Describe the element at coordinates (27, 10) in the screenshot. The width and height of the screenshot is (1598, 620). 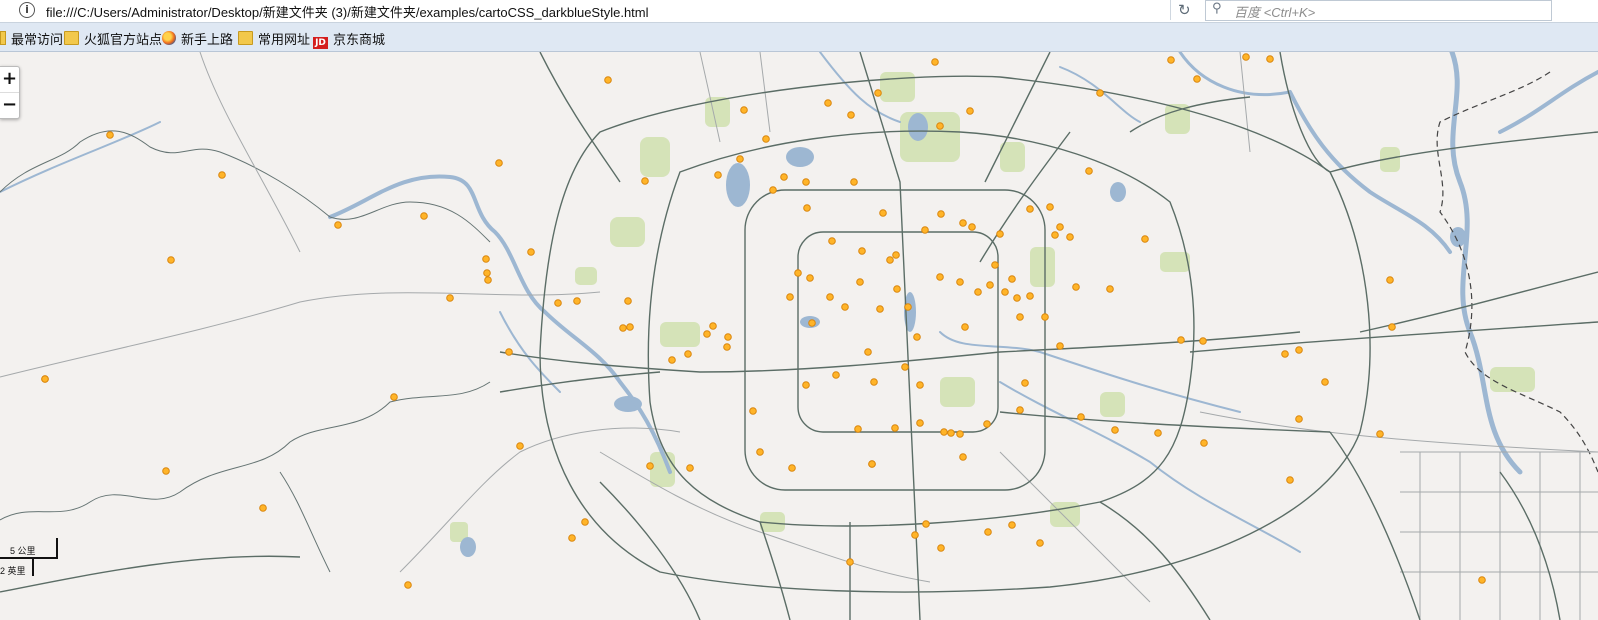
I see `info-icon: i` at that location.